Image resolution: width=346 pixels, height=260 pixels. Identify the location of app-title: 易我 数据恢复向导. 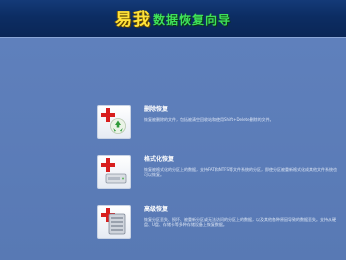
(173, 19).